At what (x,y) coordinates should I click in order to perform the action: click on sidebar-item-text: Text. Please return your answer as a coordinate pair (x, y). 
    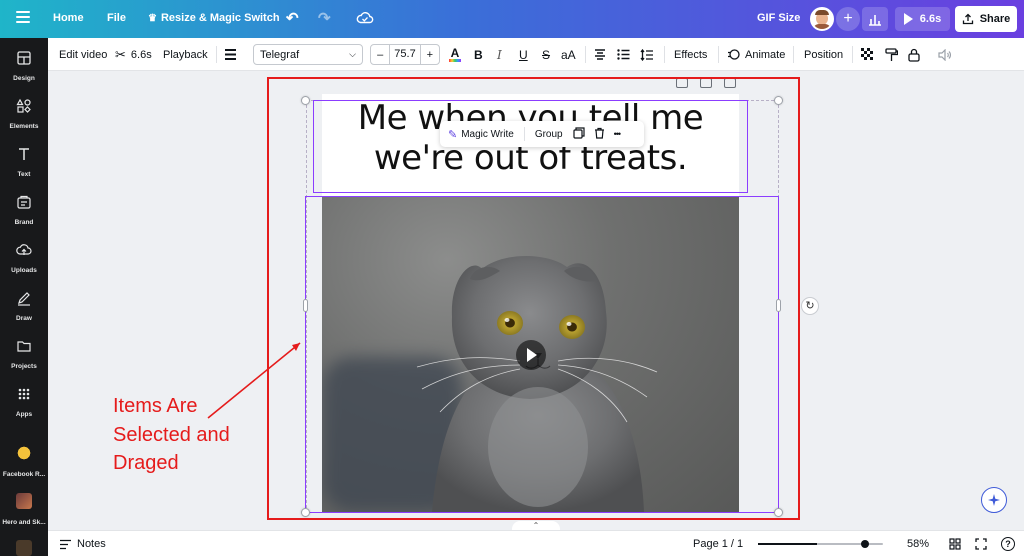
    Looking at the image, I should click on (24, 162).